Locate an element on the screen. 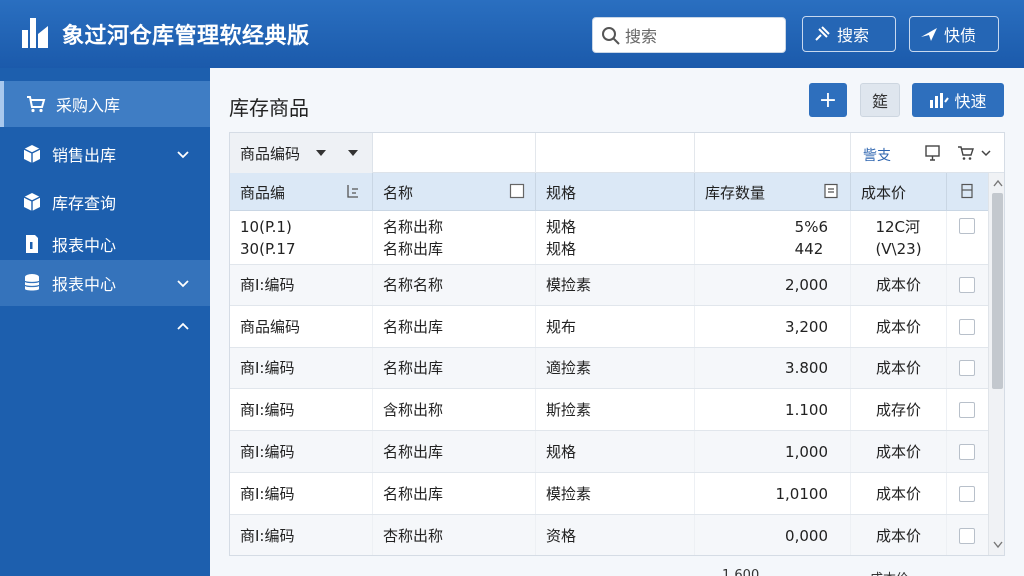  caret-down-icon is located at coordinates (321, 153).